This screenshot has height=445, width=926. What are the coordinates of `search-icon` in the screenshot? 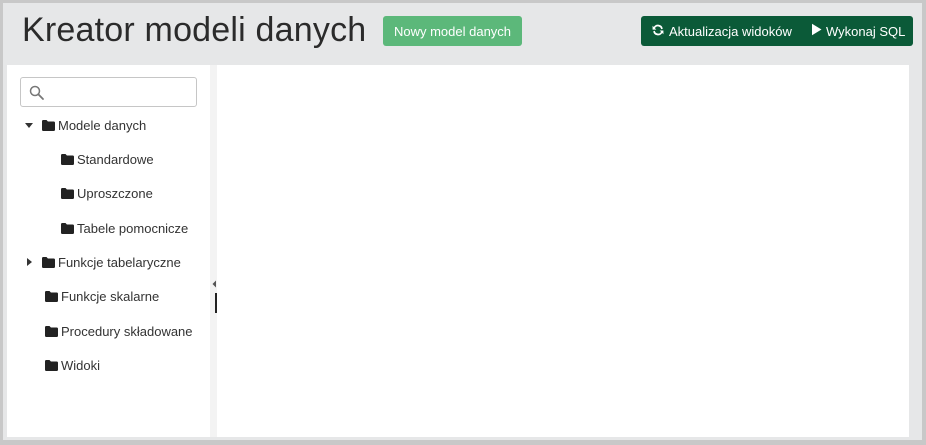 It's located at (37, 93).